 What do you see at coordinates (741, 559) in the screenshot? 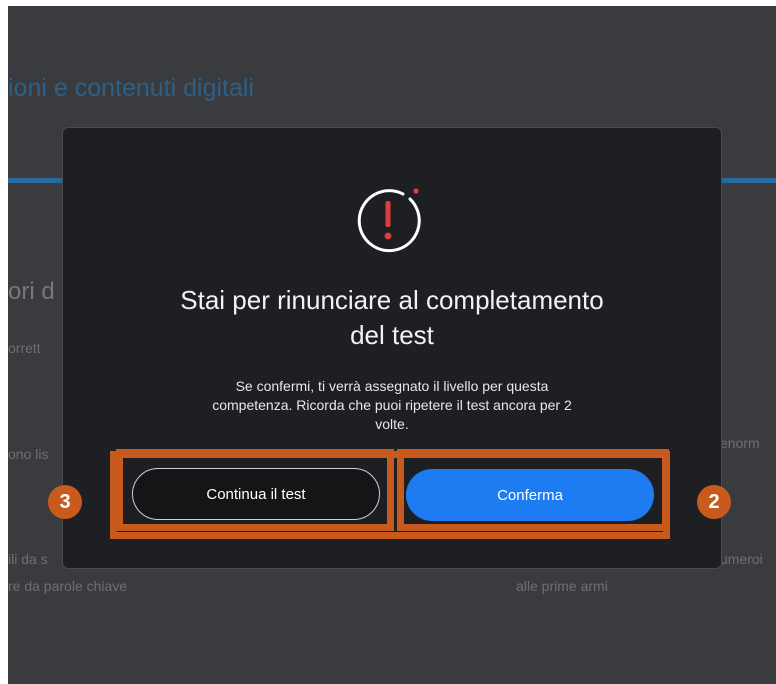
I see `background-text: umeroi` at bounding box center [741, 559].